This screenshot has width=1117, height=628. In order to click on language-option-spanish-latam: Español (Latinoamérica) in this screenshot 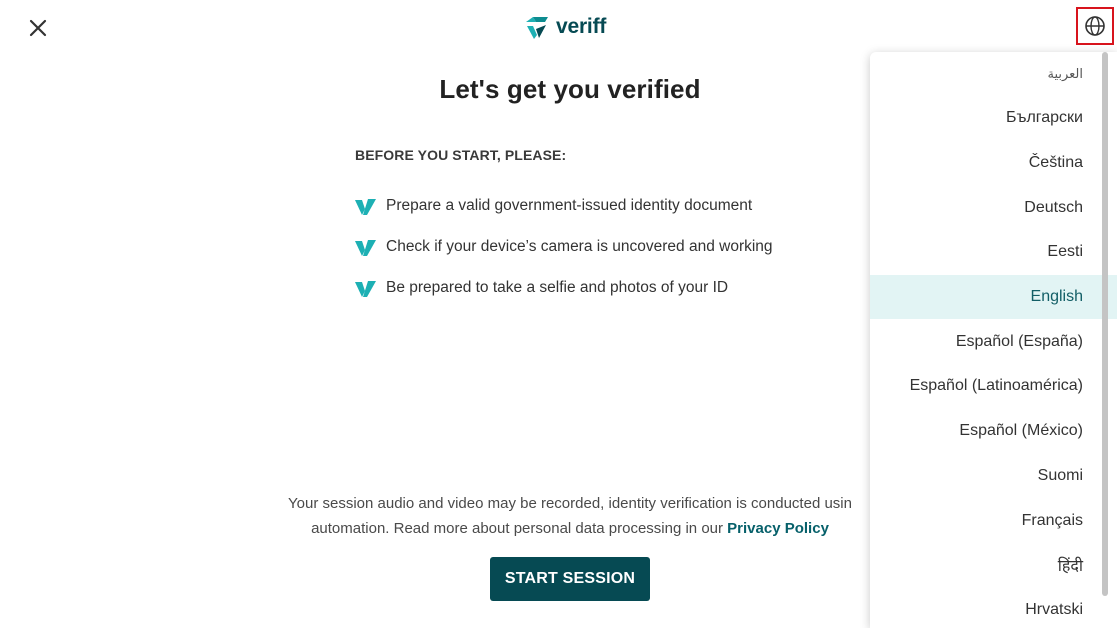, I will do `click(993, 386)`.